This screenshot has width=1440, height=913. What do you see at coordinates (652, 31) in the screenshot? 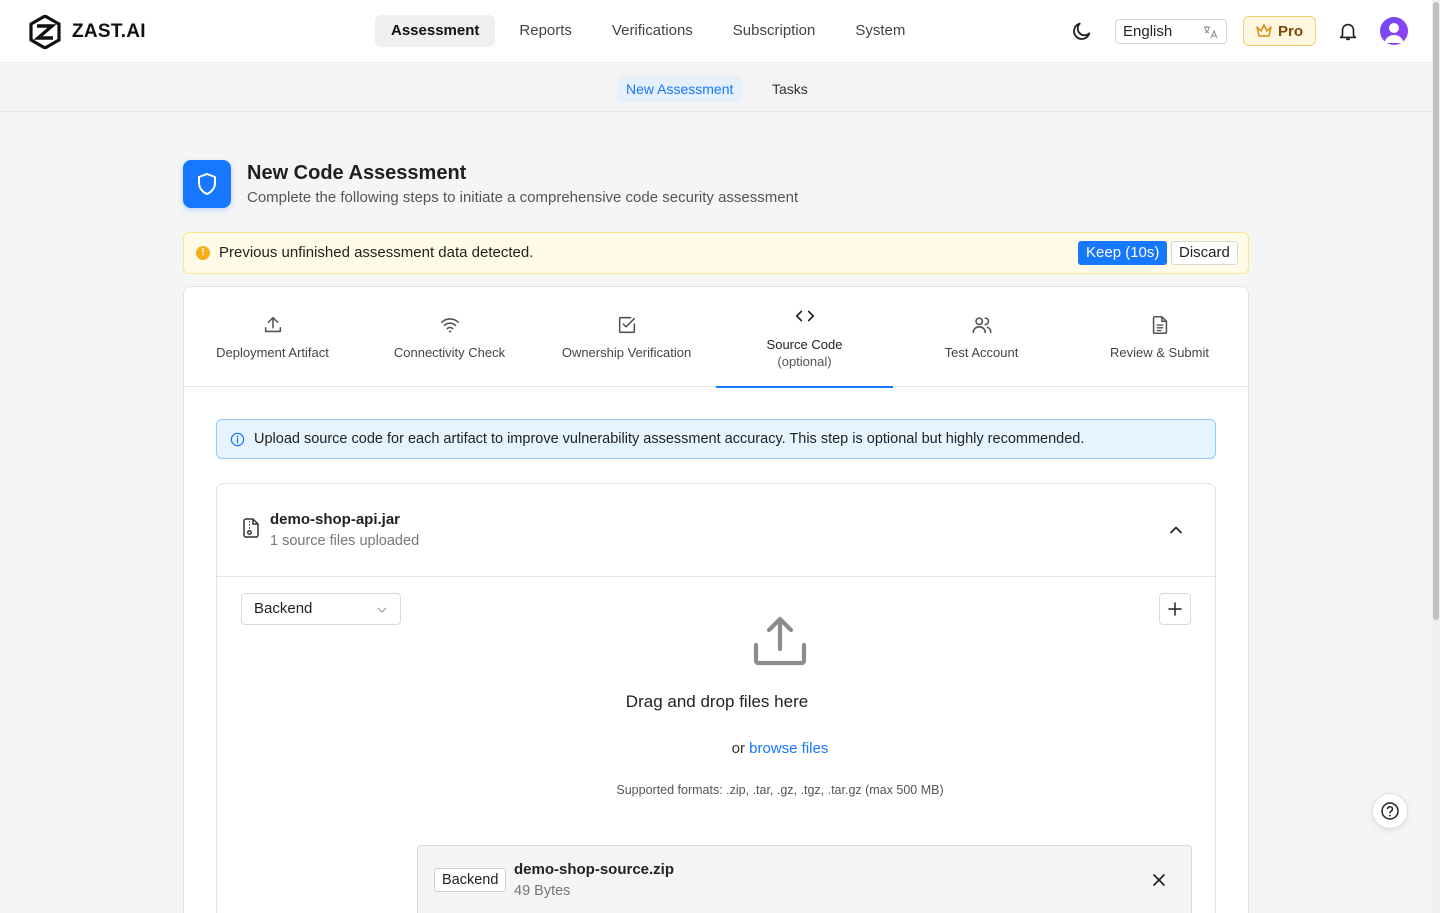
I see `nav-verifications: Verifications` at bounding box center [652, 31].